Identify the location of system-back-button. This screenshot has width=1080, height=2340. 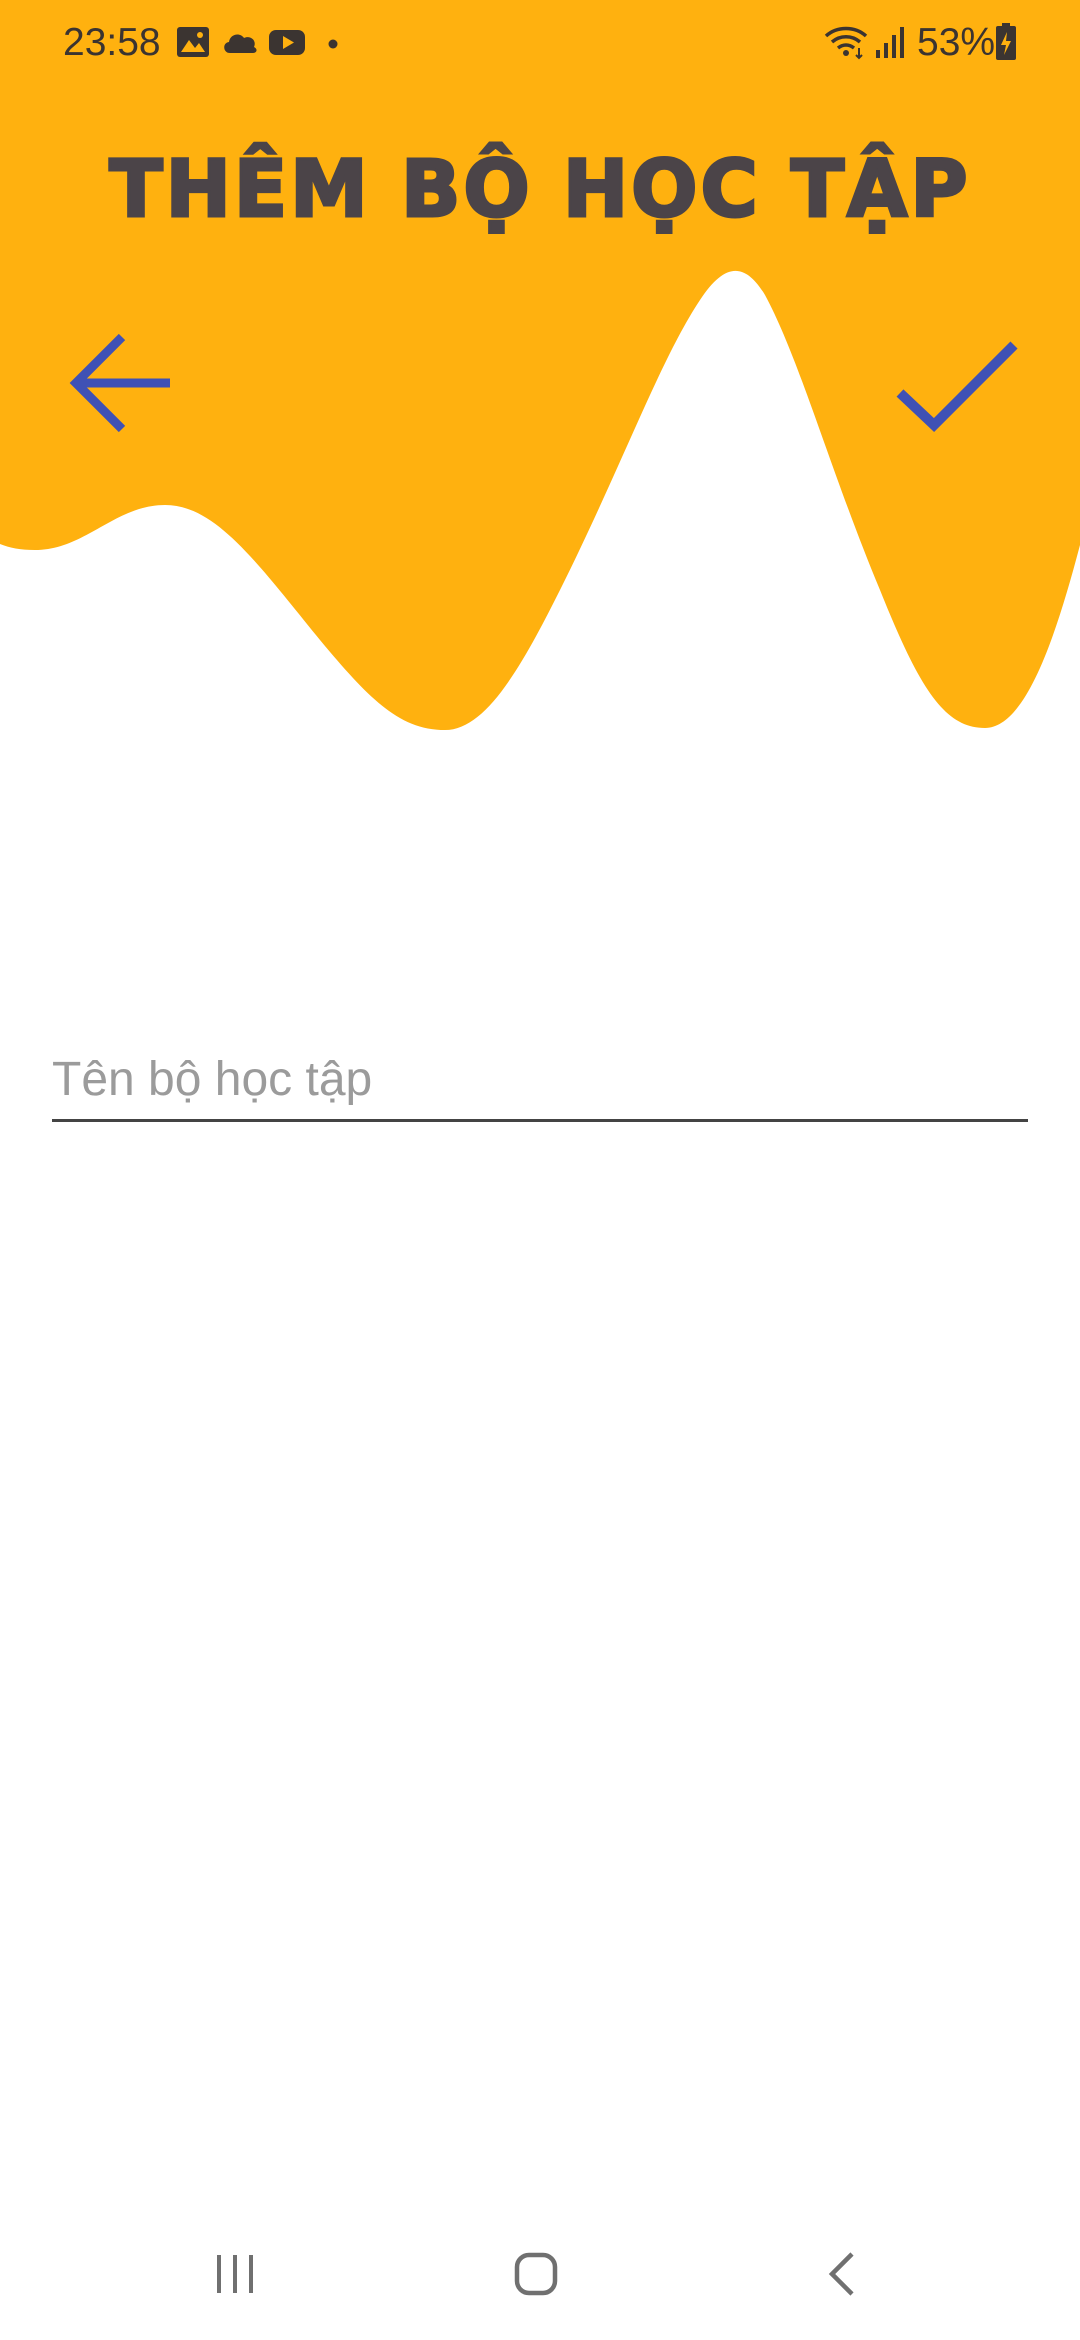
(842, 2275).